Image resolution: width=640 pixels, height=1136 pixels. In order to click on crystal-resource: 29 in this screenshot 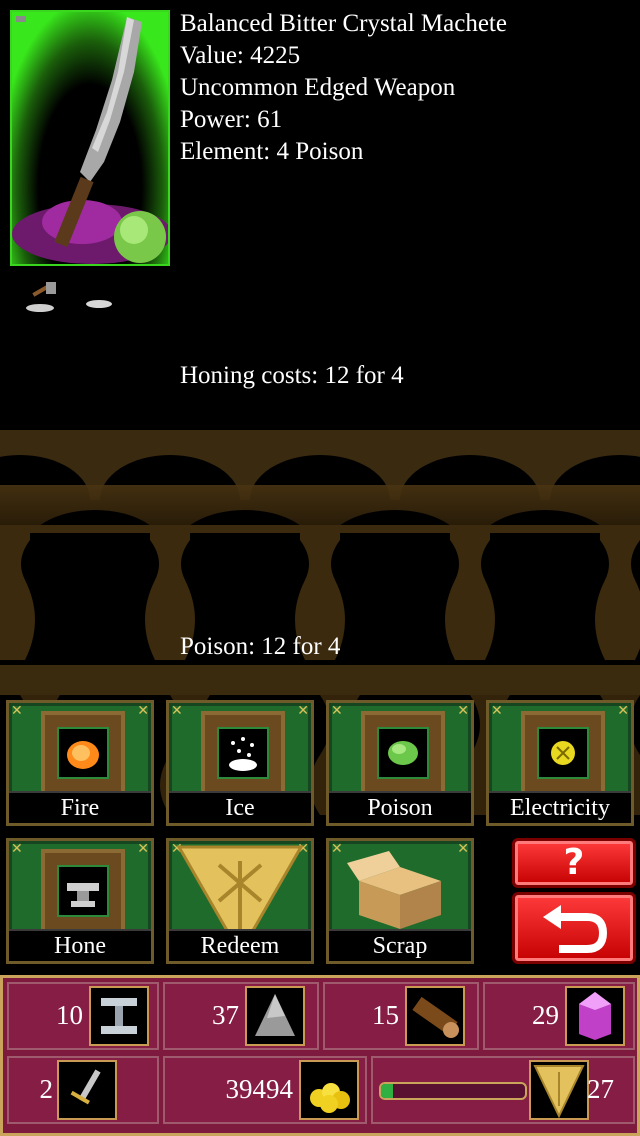, I will do `click(559, 1016)`.